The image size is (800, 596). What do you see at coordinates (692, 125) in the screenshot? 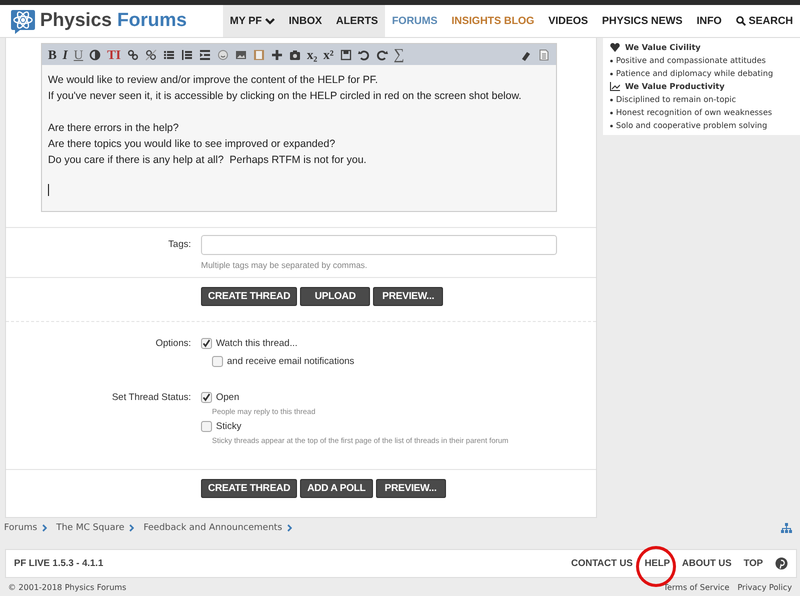
I see `sidebar-bullet-text: Solo and cooperative problem solving` at bounding box center [692, 125].